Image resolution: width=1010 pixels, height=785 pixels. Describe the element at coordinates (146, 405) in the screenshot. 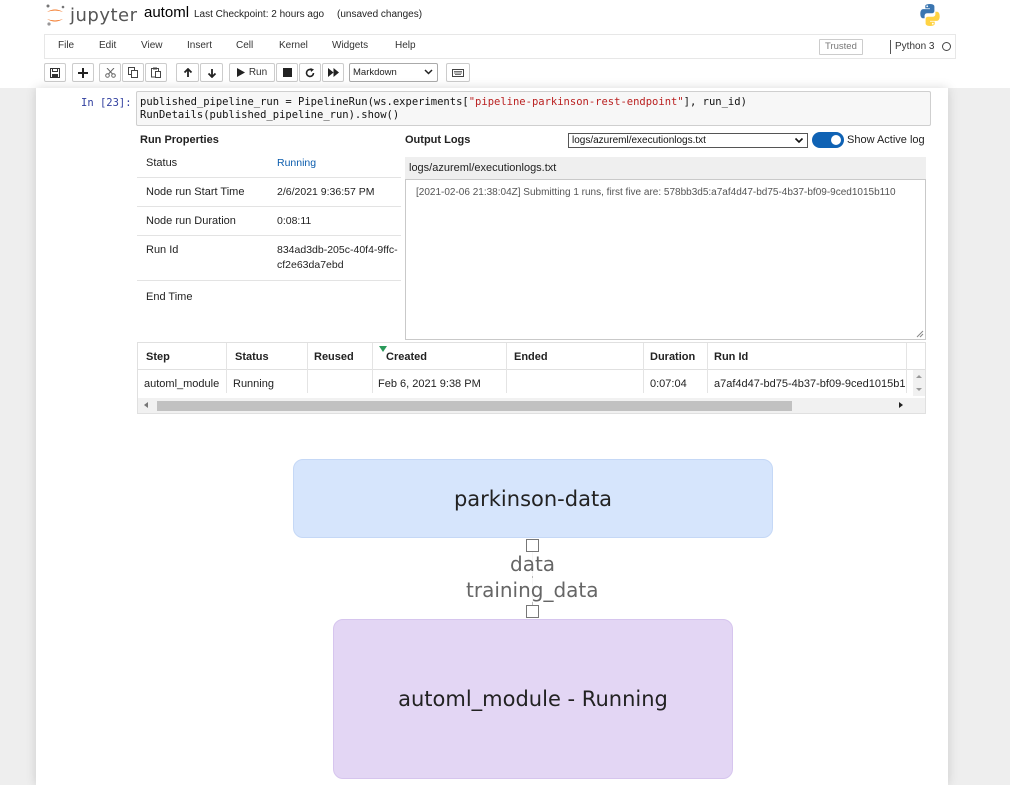

I see `scroll-left-icon` at that location.